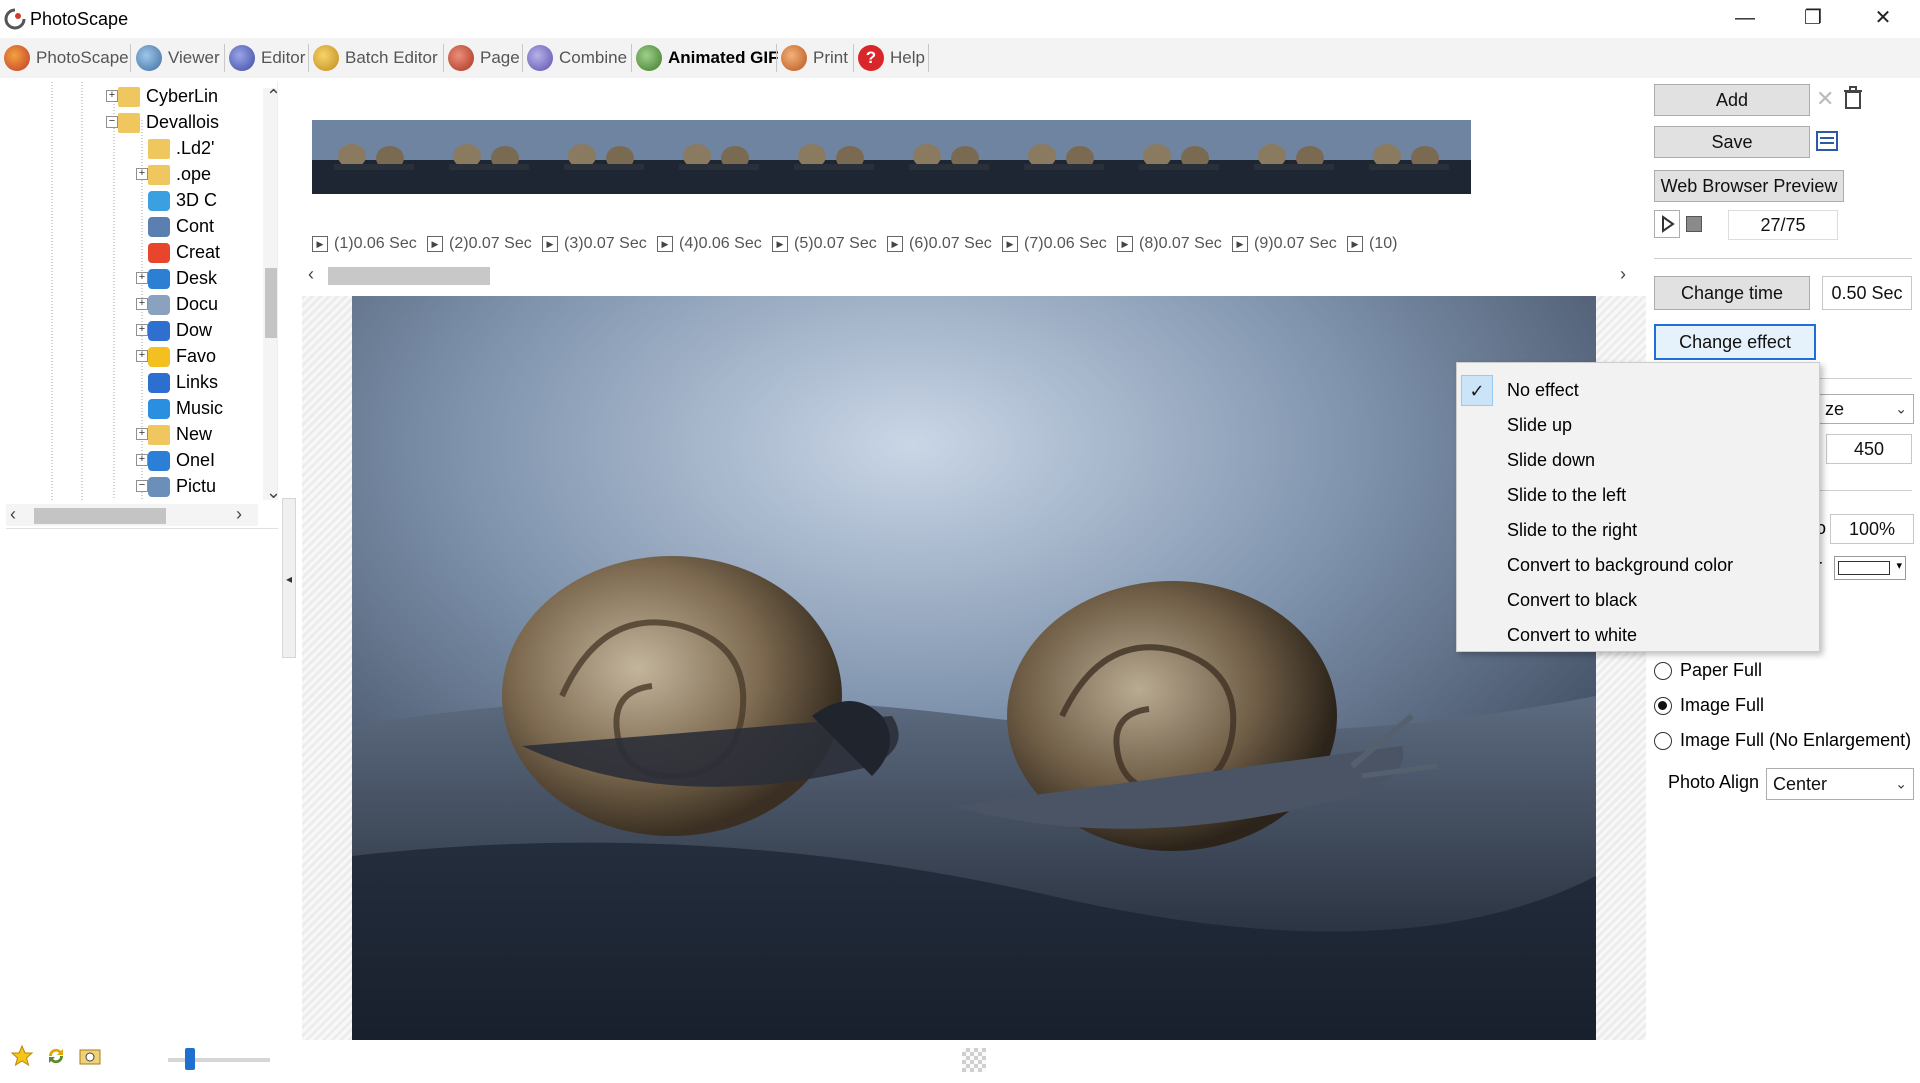 The height and width of the screenshot is (1083, 1920). Describe the element at coordinates (1825, 99) in the screenshot. I see `remove-icon: ✕` at that location.